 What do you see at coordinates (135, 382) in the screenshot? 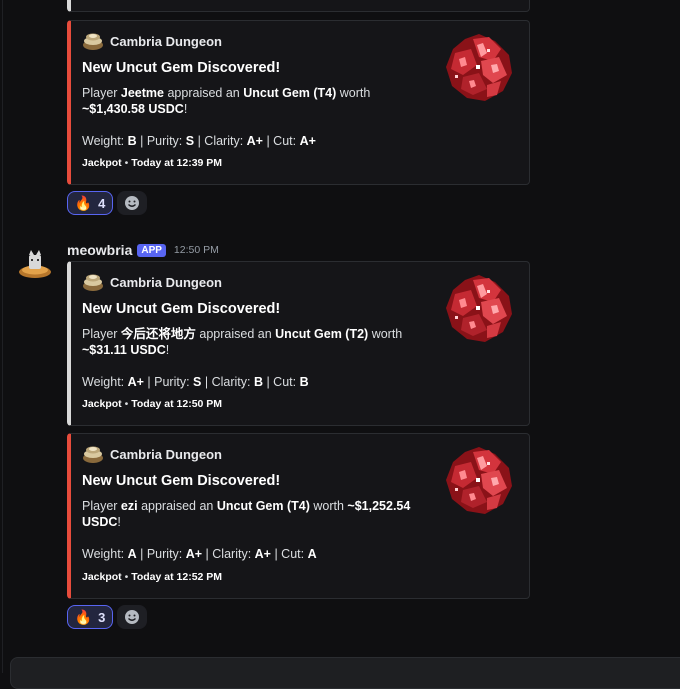
I see `weight-value: A+` at bounding box center [135, 382].